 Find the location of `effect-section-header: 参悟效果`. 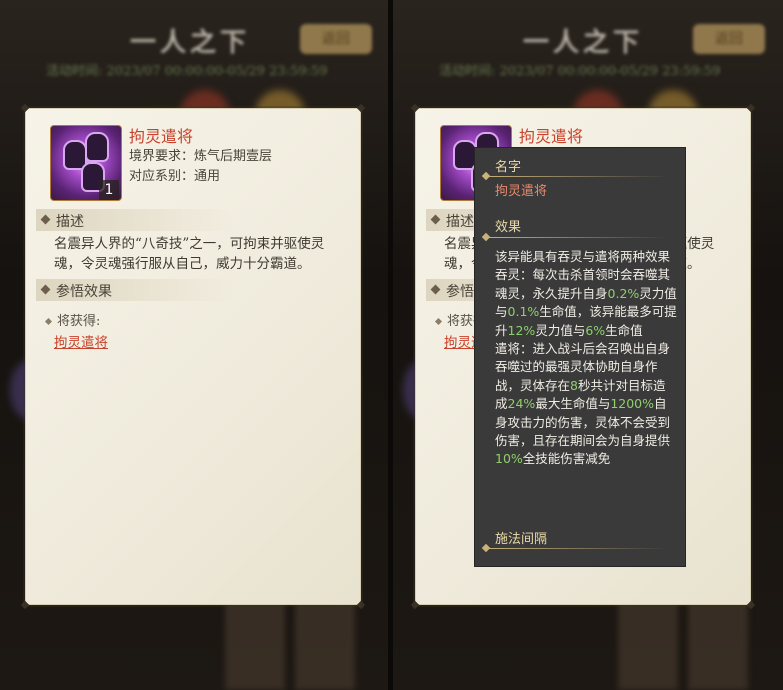

effect-section-header: 参悟效果 is located at coordinates (136, 290).